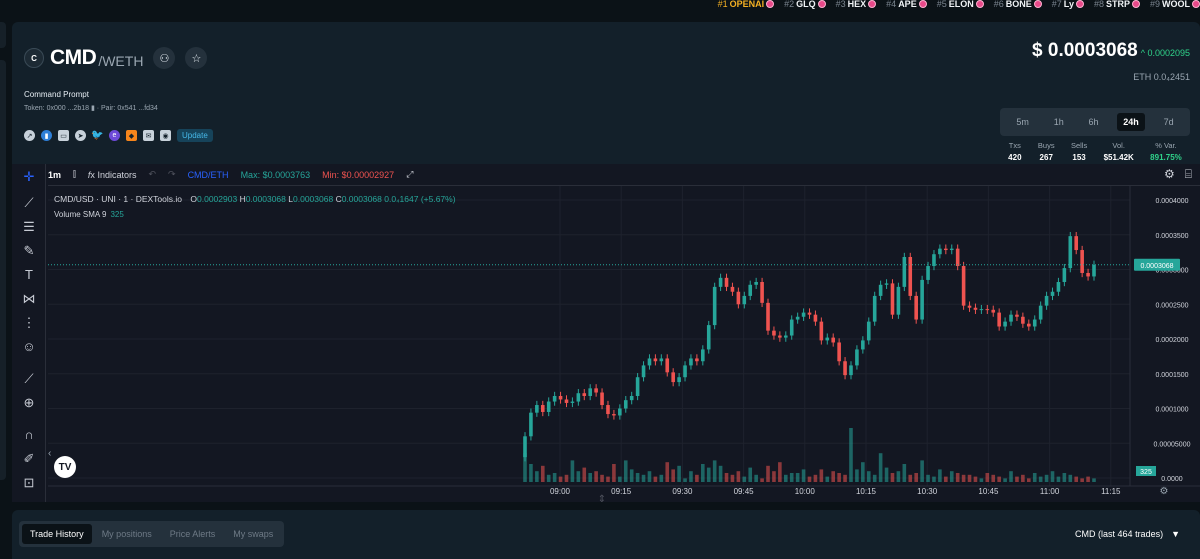 This screenshot has height=559, width=1200. I want to click on website-icon: ▭, so click(63, 135).